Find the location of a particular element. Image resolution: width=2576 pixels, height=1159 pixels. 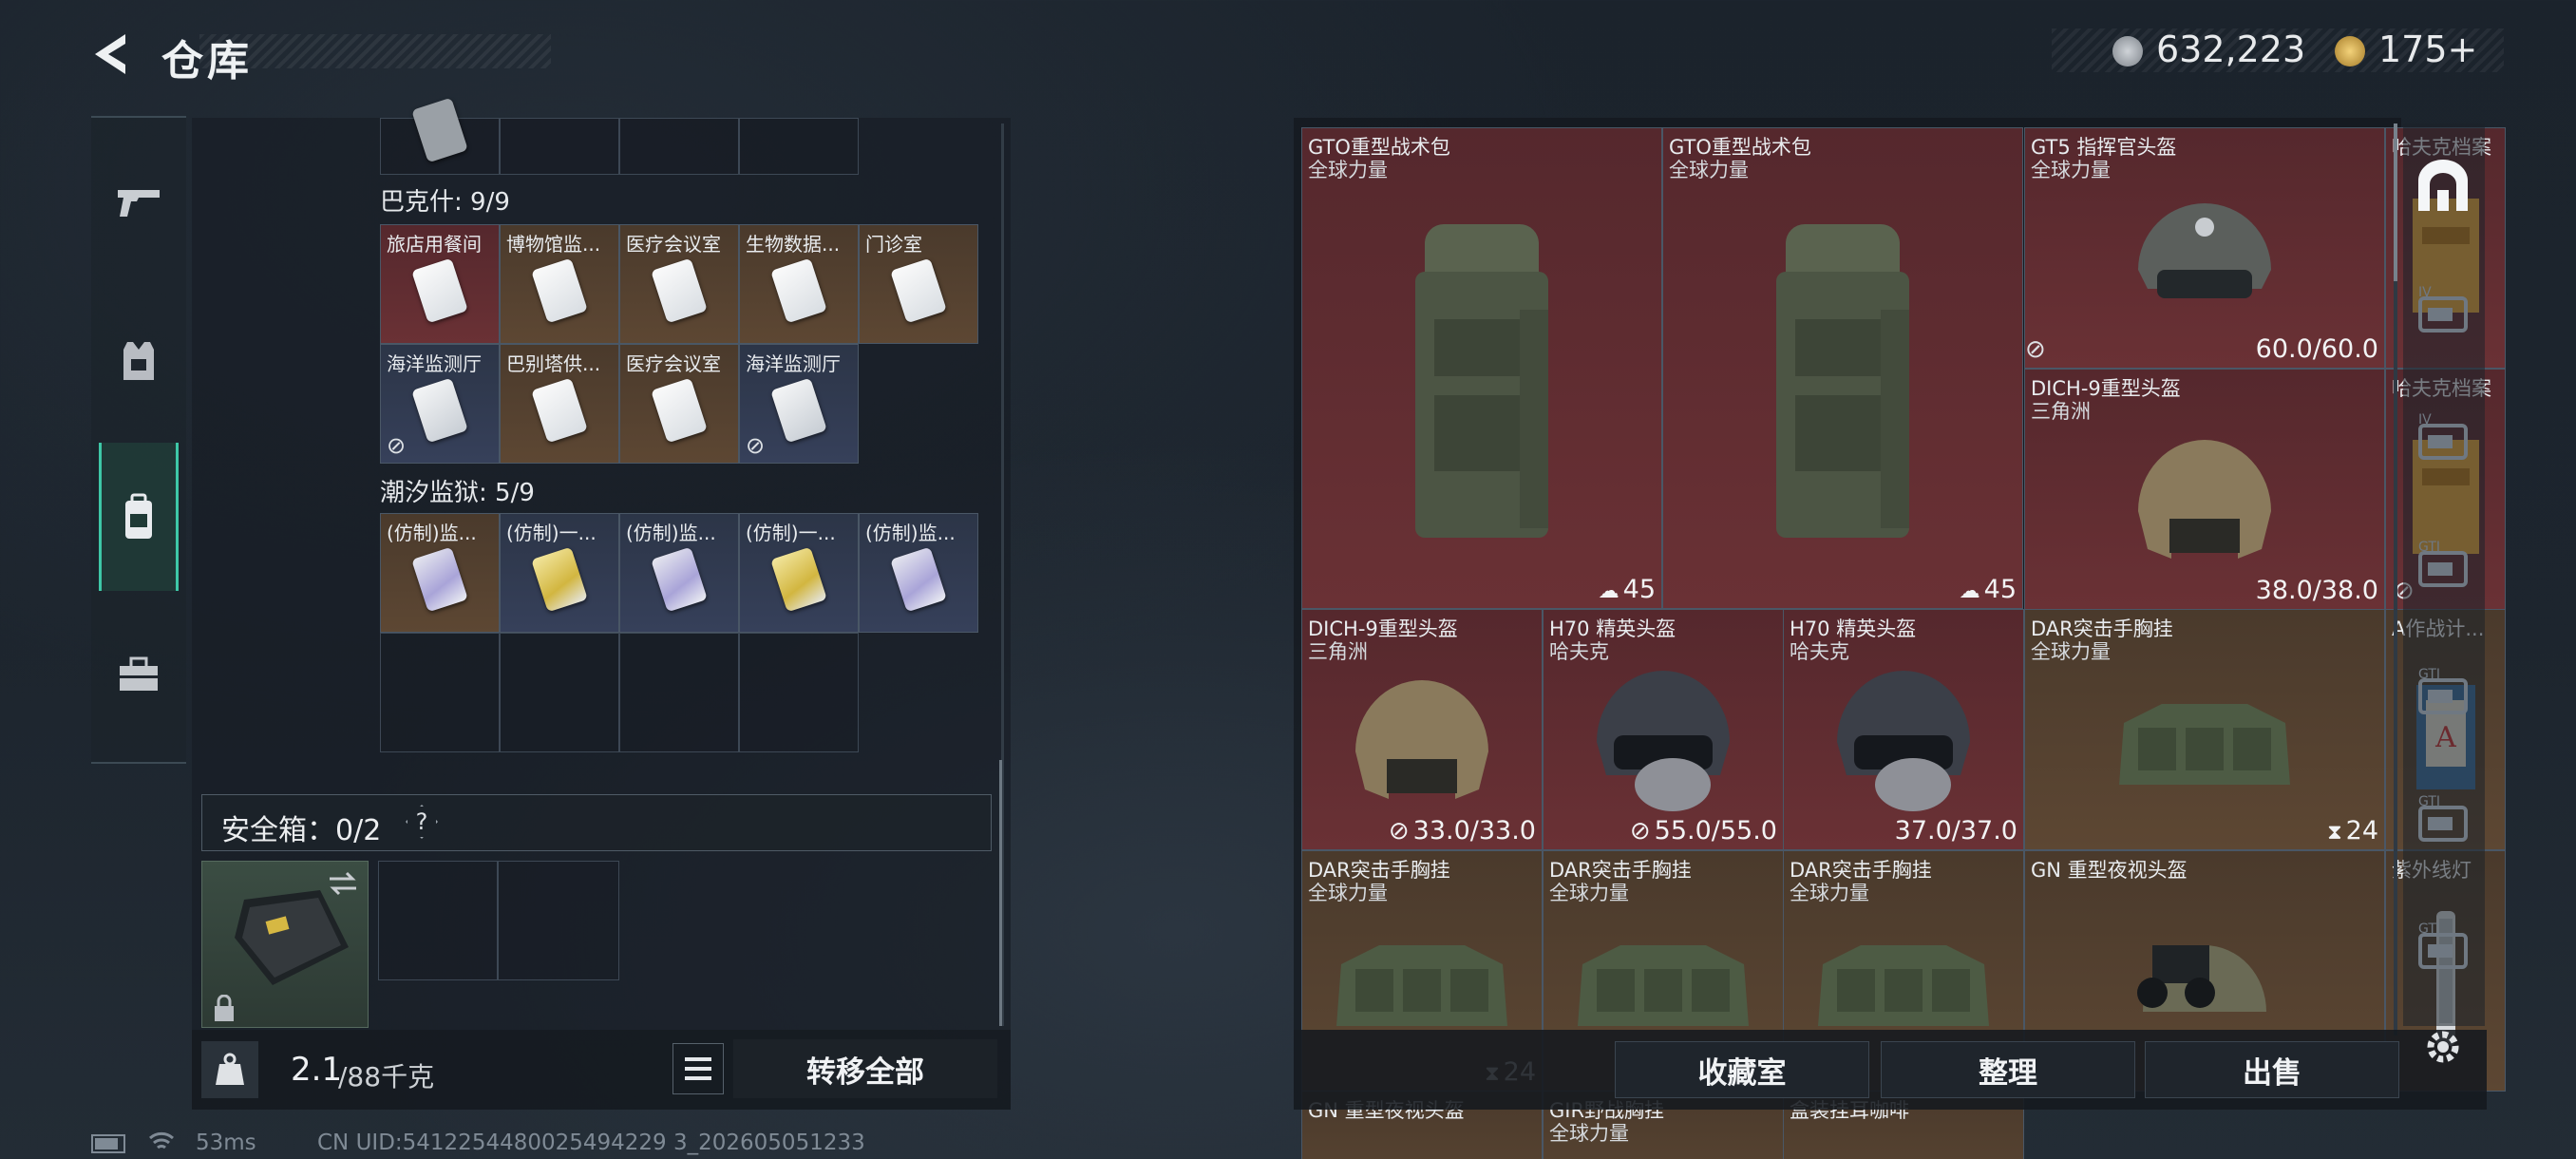

sort-button: 整理 is located at coordinates (2008, 1069).